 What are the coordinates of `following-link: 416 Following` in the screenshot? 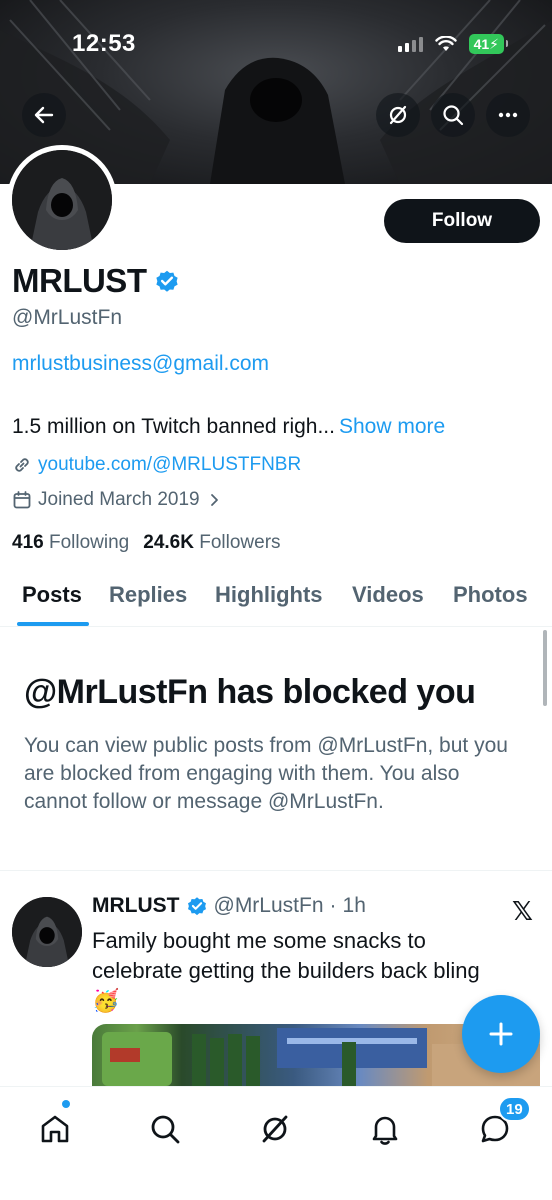 It's located at (70, 543).